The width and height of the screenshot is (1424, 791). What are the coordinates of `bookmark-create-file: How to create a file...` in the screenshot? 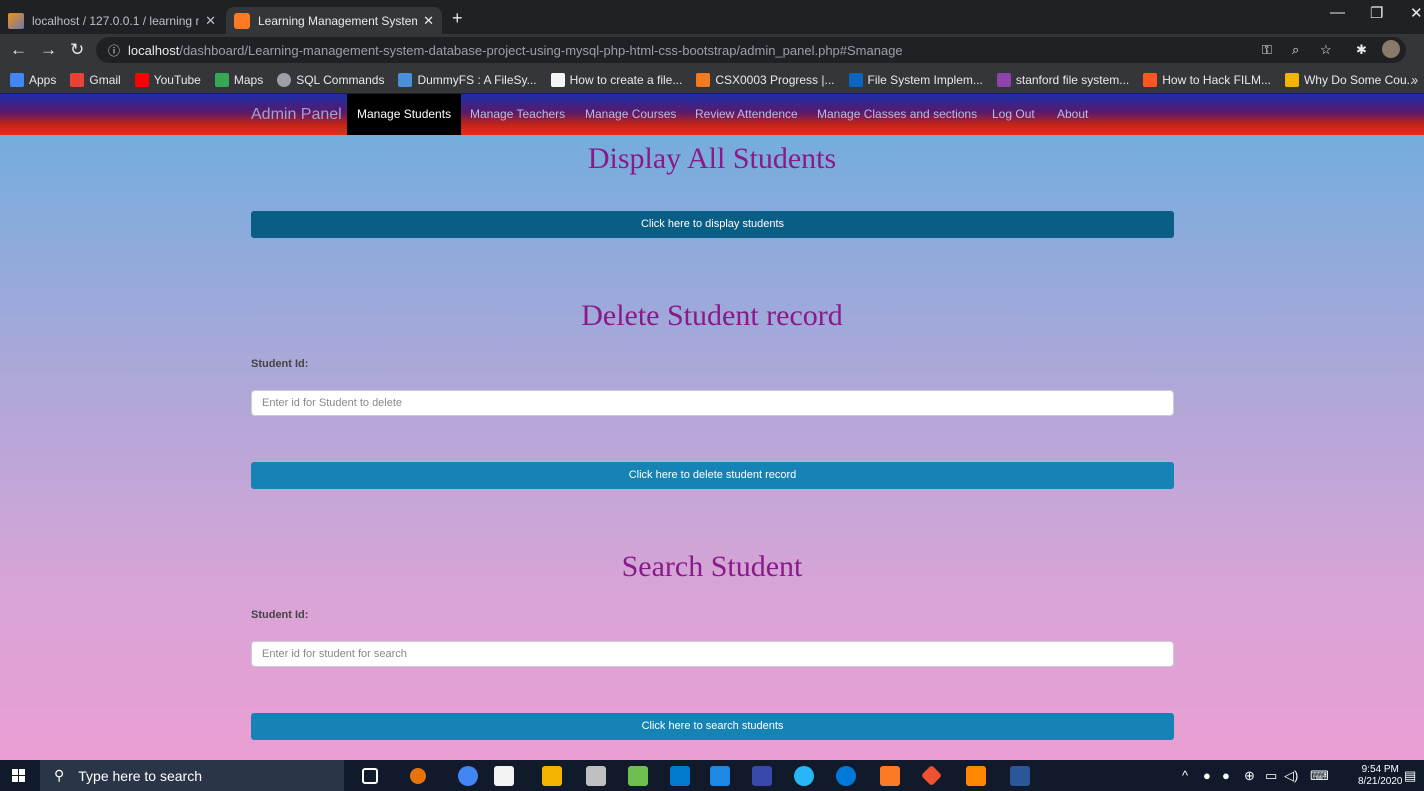 It's located at (616, 79).